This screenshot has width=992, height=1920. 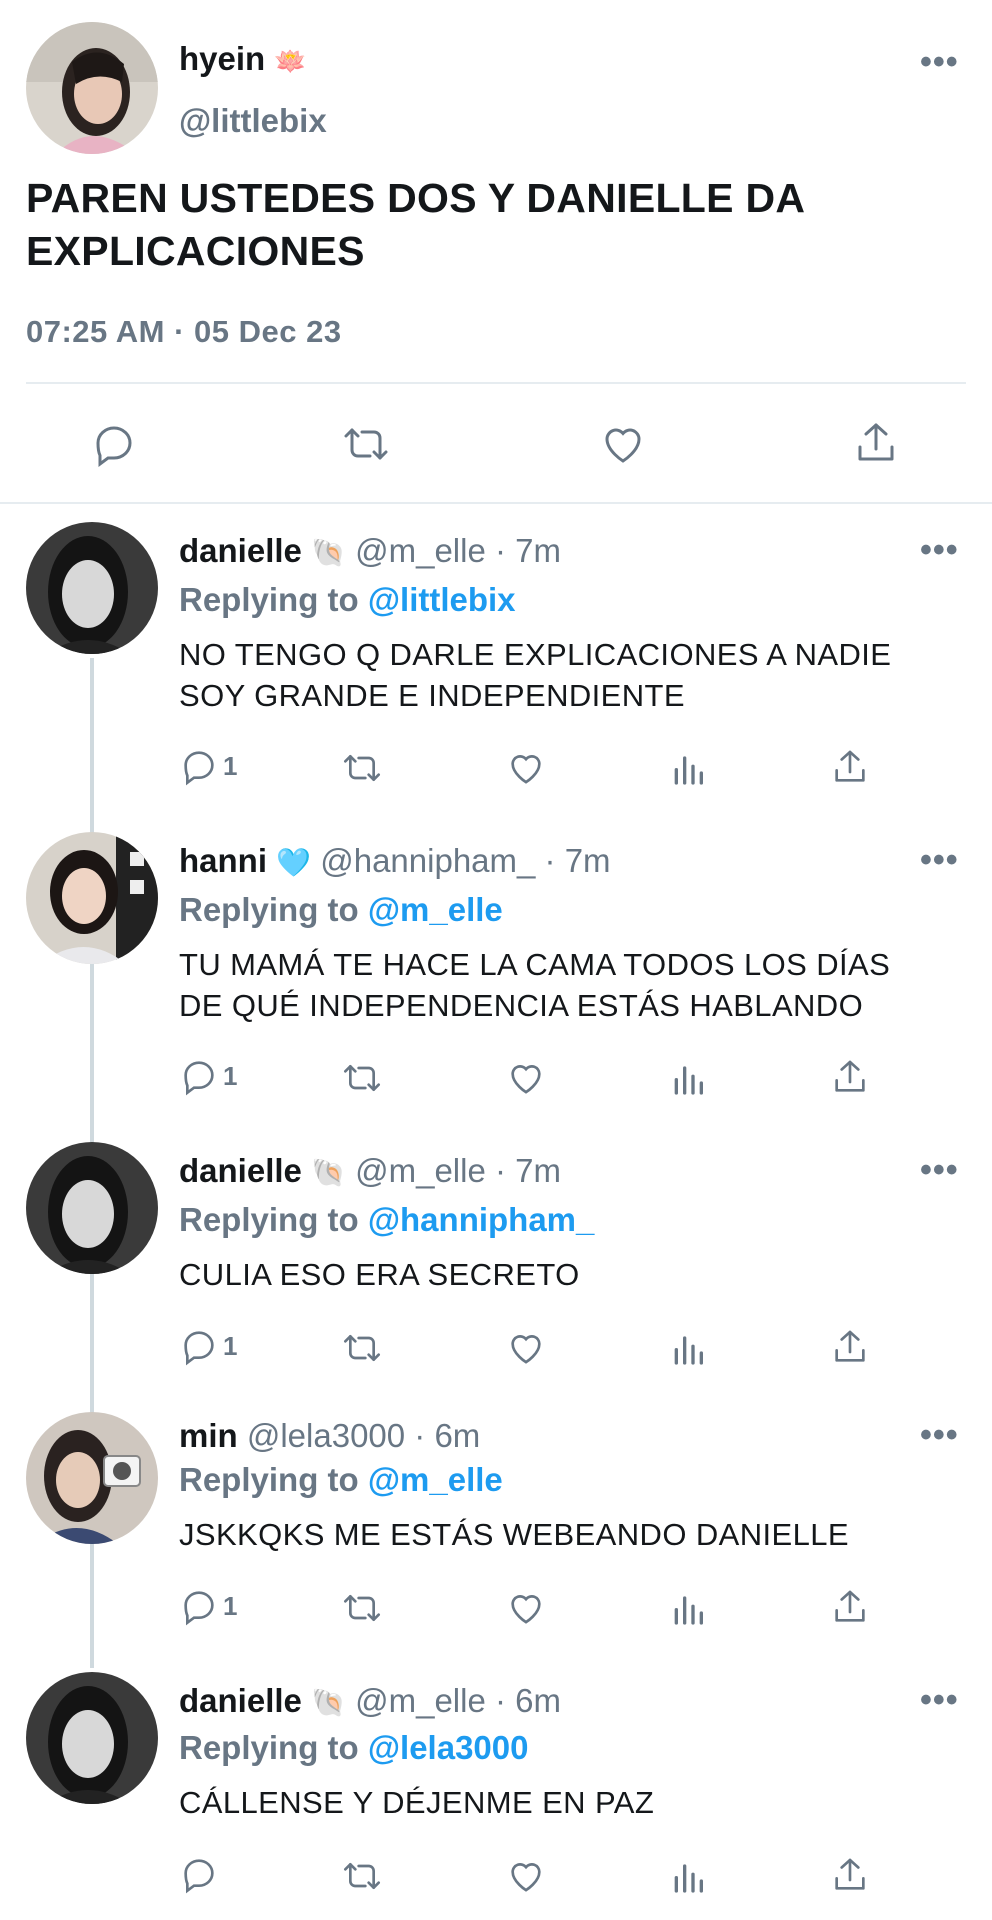 What do you see at coordinates (92, 1478) in the screenshot?
I see `avatar-min` at bounding box center [92, 1478].